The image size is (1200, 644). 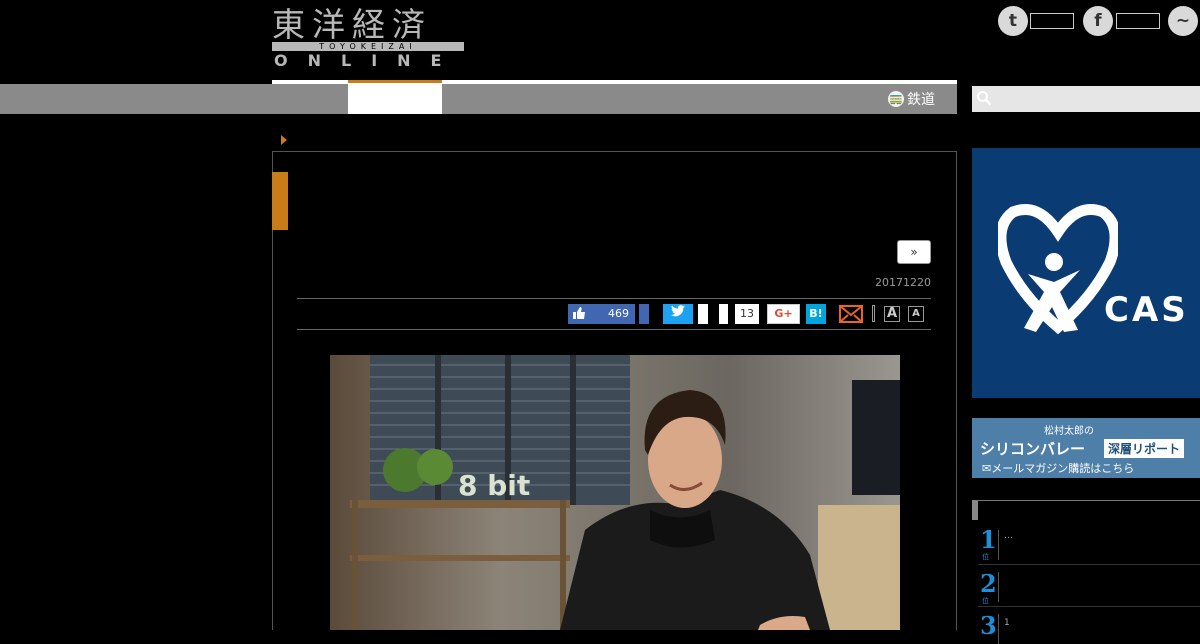 I want to click on ranking-number-1: 1, so click(x=988, y=539).